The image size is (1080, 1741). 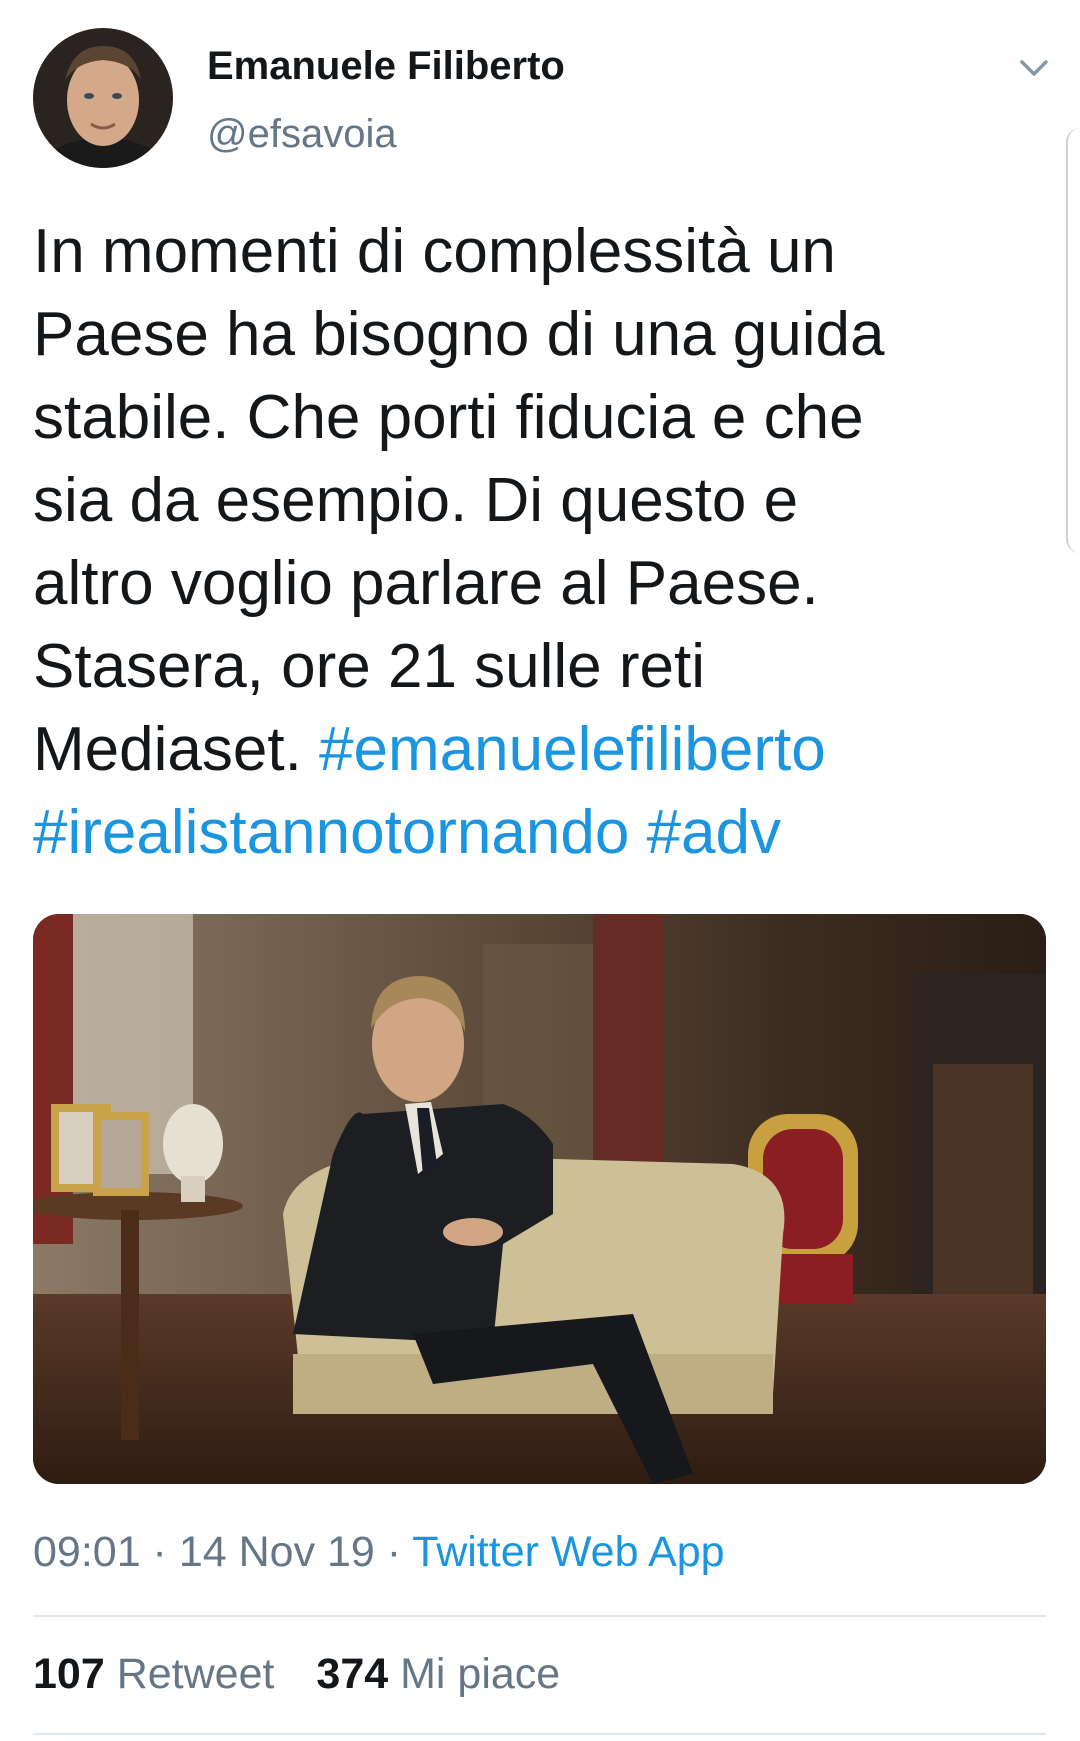 I want to click on author-handle: @efsavoia, so click(x=302, y=134).